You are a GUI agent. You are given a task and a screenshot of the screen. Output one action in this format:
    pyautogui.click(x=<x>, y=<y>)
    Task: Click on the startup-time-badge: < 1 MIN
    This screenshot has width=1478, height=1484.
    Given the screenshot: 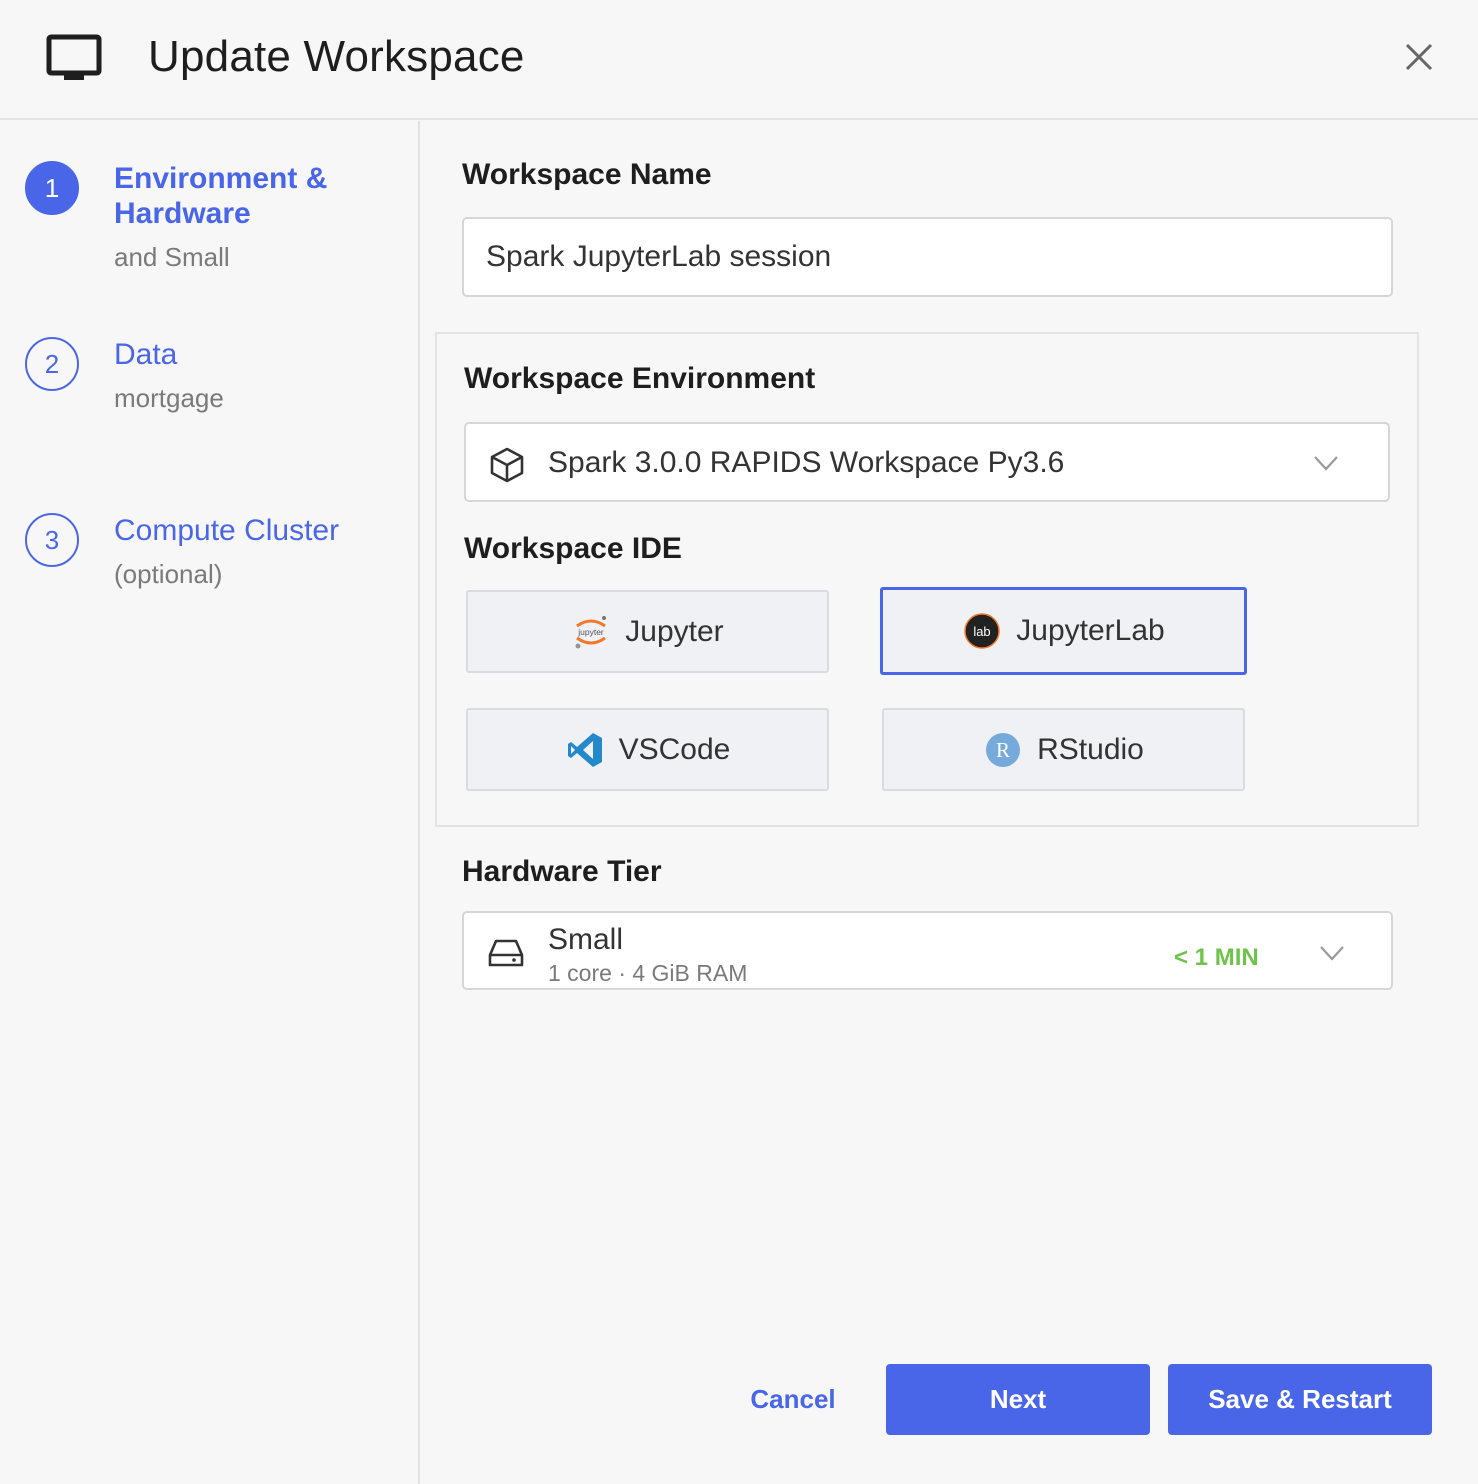 What is the action you would take?
    pyautogui.click(x=1216, y=957)
    